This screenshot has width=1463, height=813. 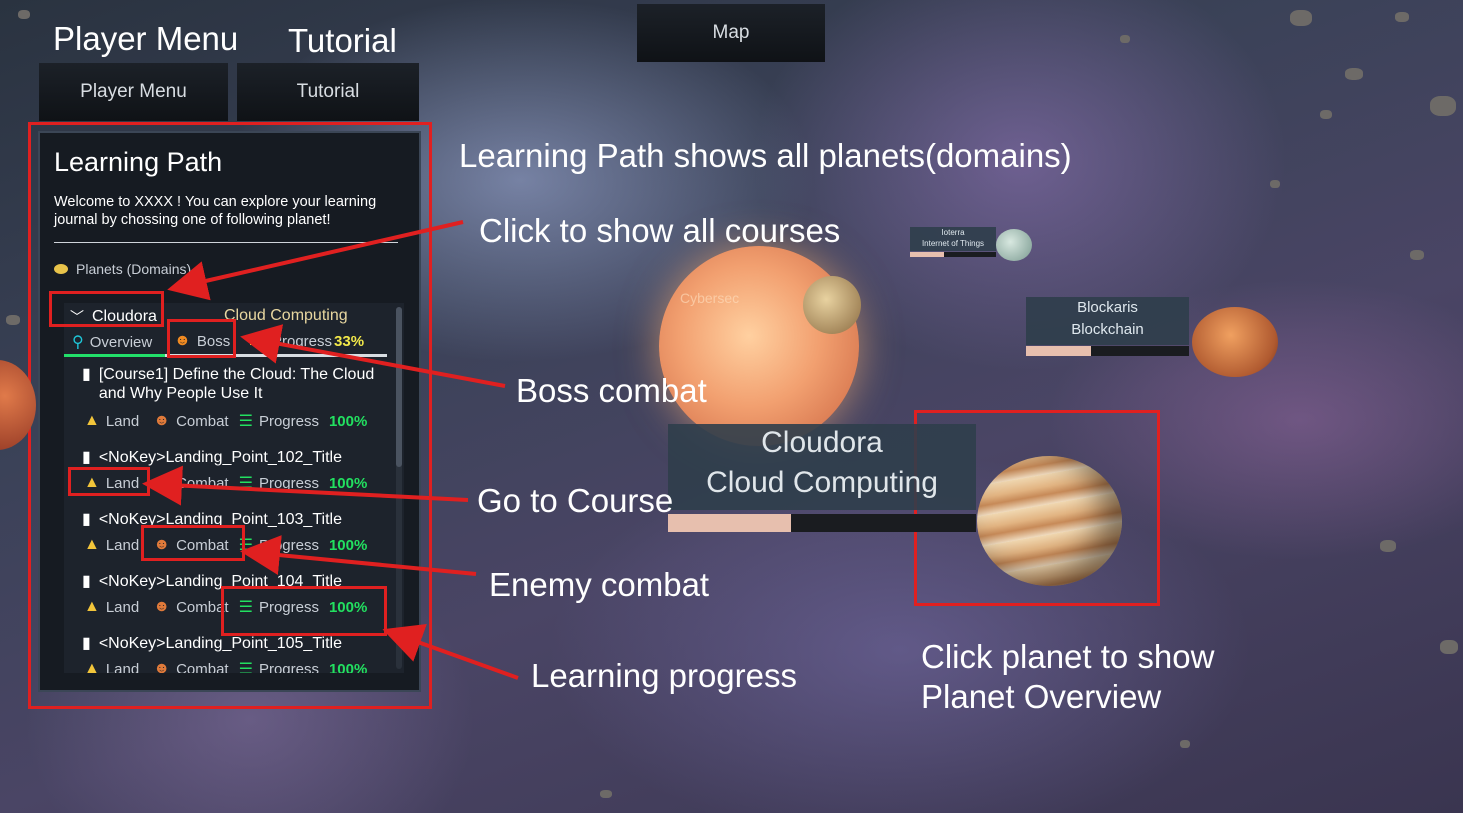 I want to click on arrow-progress, so click(x=450, y=652).